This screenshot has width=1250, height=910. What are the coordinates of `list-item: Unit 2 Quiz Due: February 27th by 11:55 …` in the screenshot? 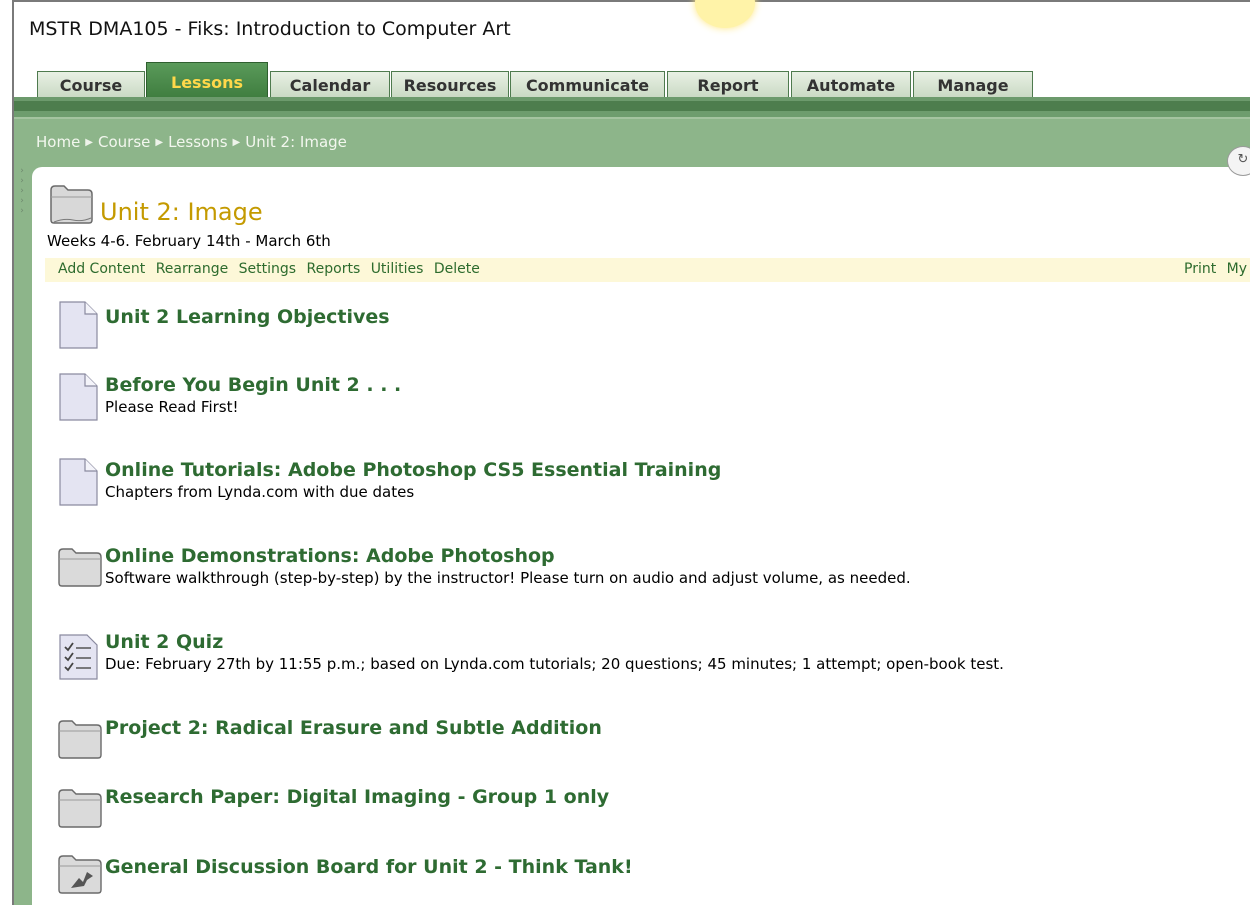 It's located at (652, 659).